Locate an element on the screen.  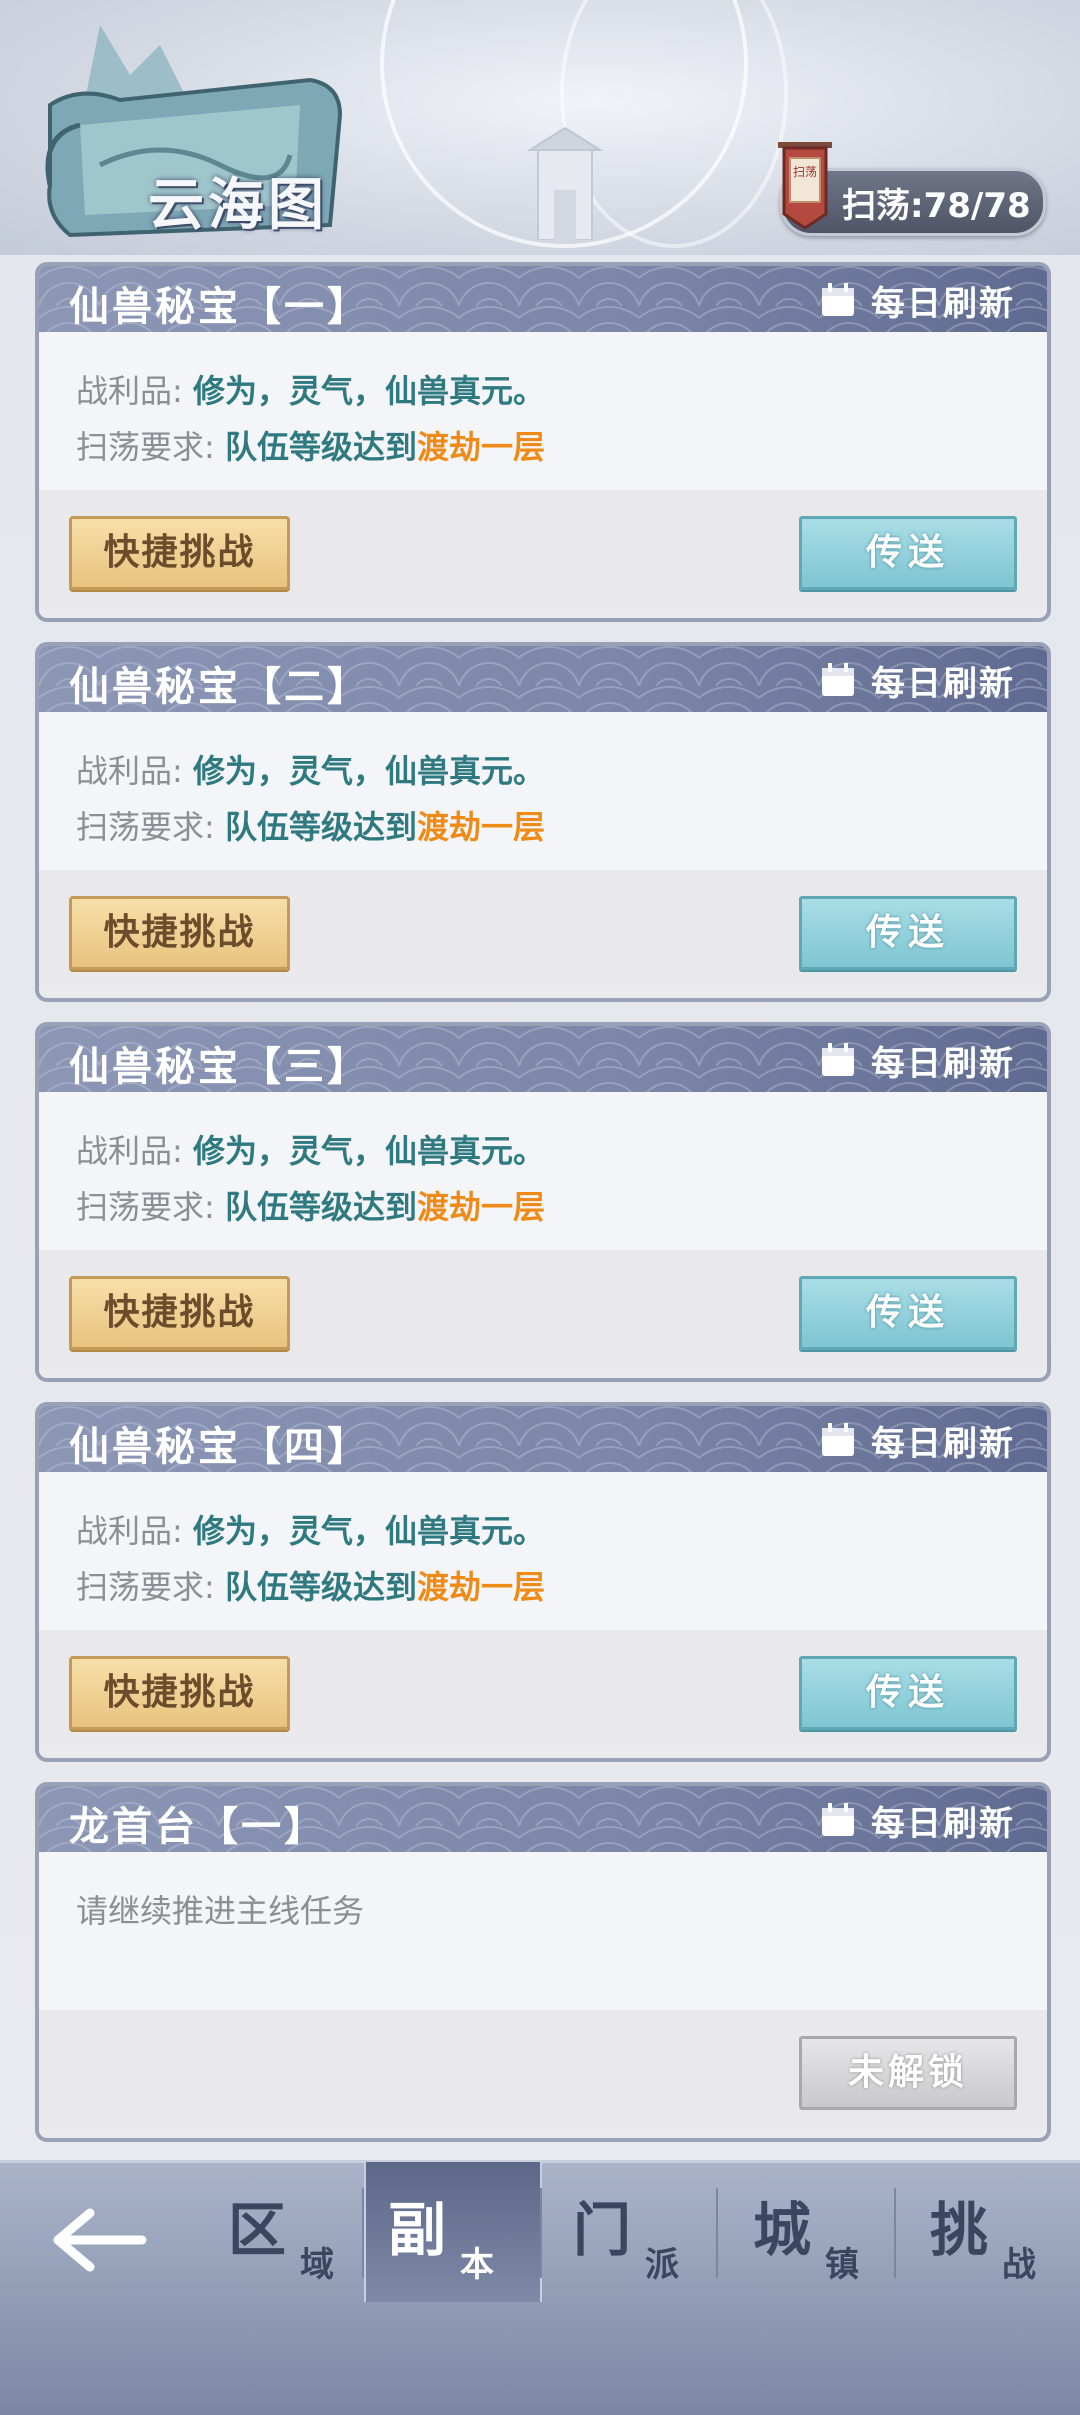
nav-tab-sub-char: 镇 is located at coordinates (842, 2265).